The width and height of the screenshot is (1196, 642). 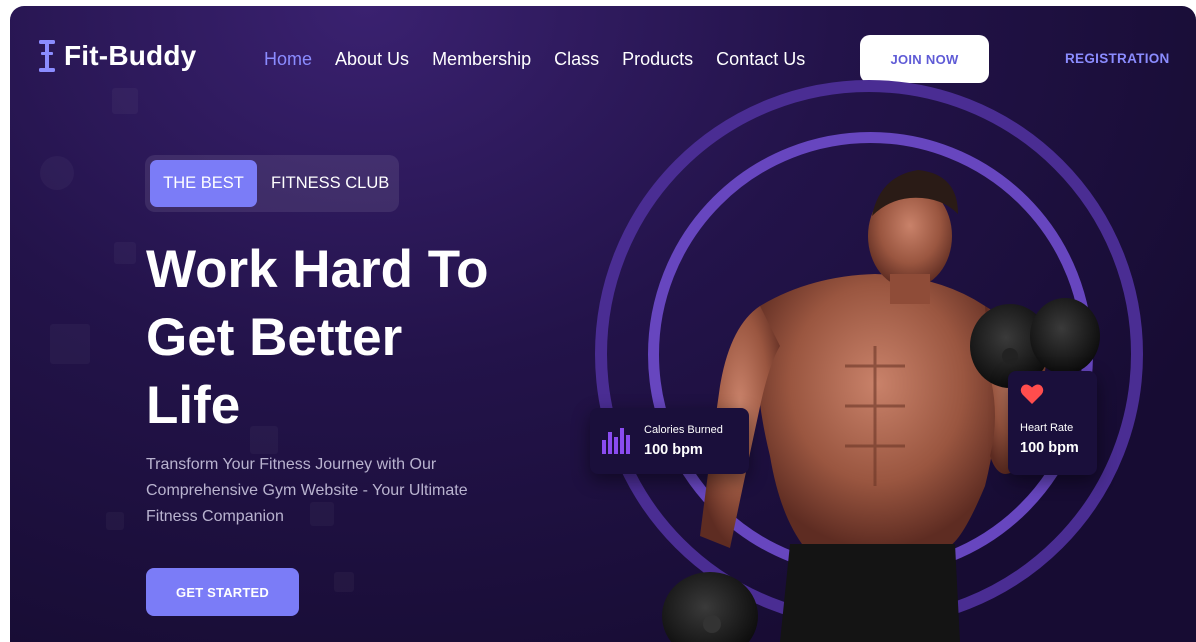 What do you see at coordinates (673, 450) in the screenshot?
I see `calories-value: 100 bpm` at bounding box center [673, 450].